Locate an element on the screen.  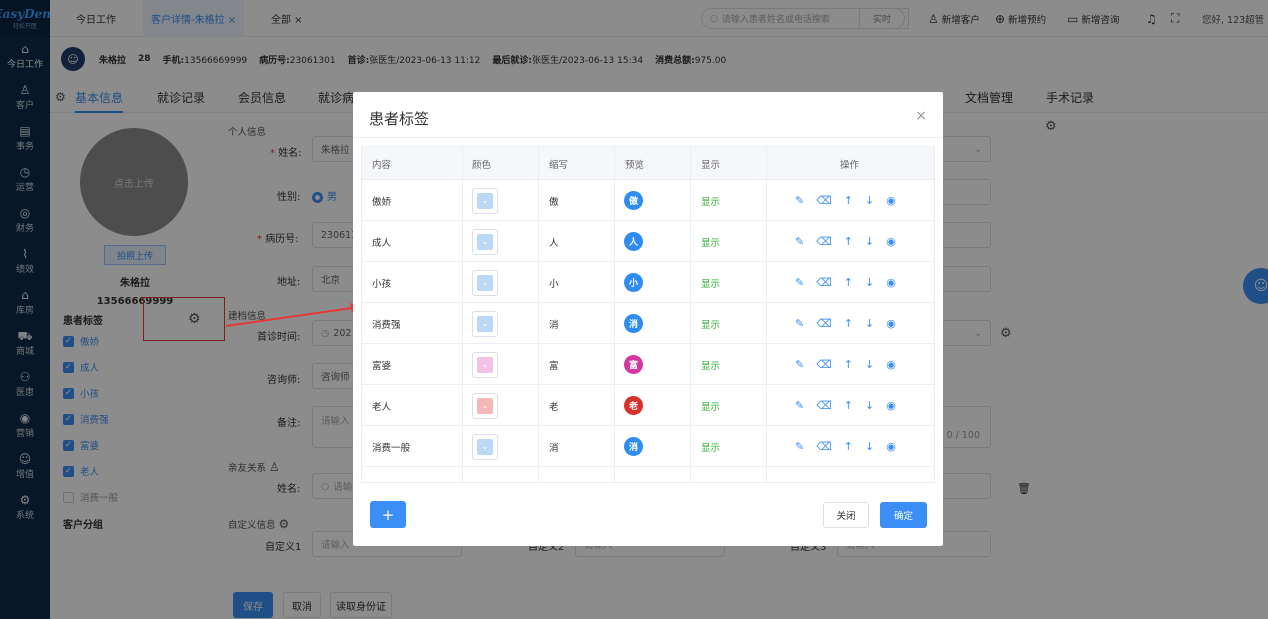
table-row: 老人 ⌄ 老 老 显示 ✎ ⌫ ↑ ↓ ◉ is located at coordinates (648, 405).